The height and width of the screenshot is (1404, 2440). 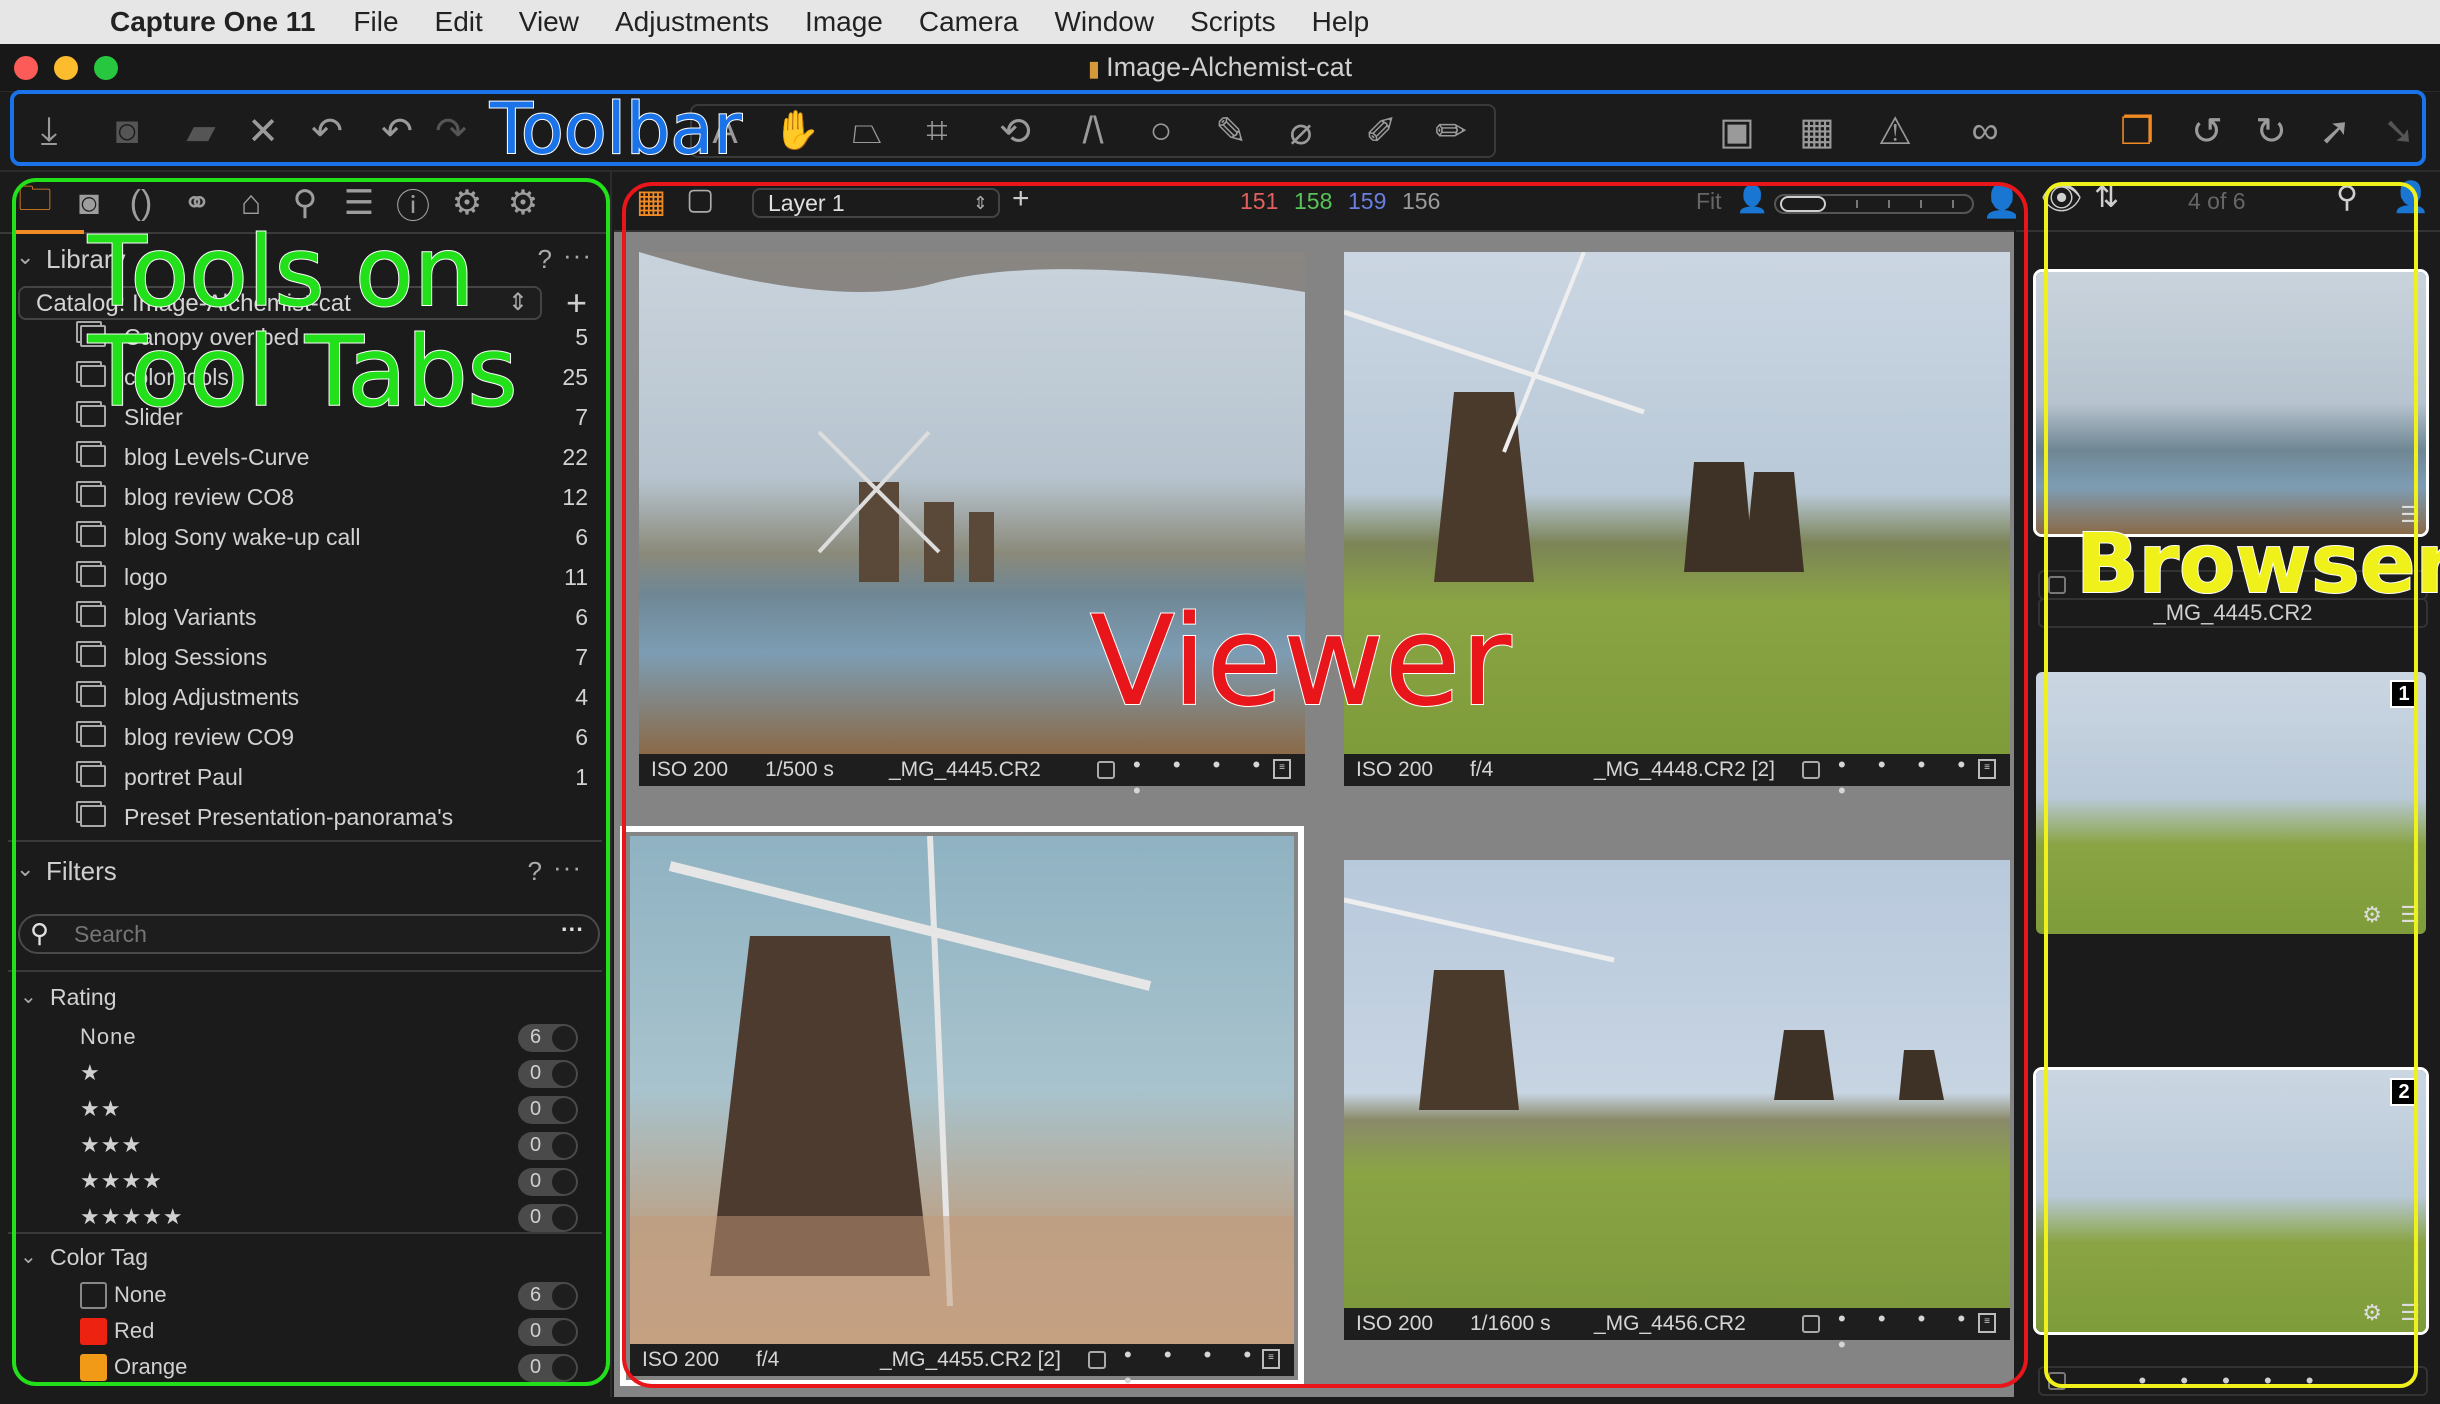 I want to click on rating-filter-row: None 6, so click(x=300, y=1038).